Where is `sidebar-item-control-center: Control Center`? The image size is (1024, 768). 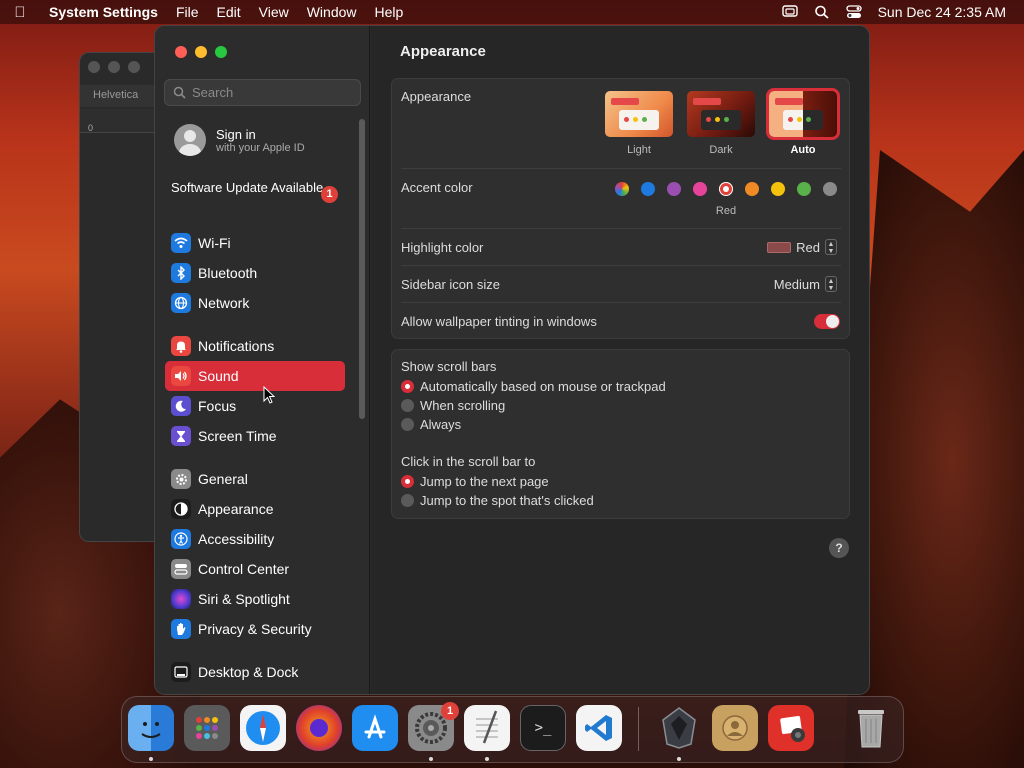
sidebar-item-control-center: Control Center is located at coordinates (255, 569).